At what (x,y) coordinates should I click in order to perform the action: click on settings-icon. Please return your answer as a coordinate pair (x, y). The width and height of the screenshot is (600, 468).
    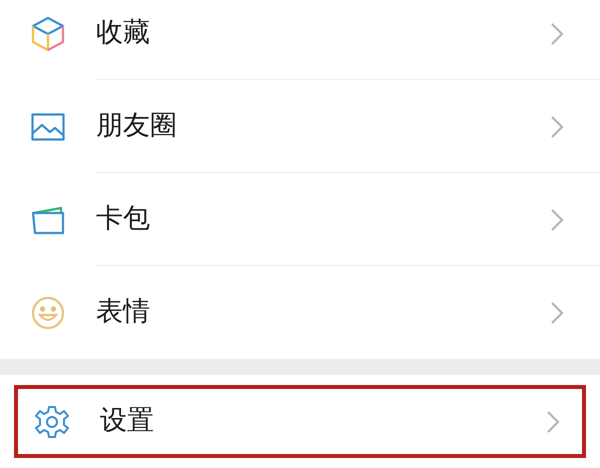
    Looking at the image, I should click on (52, 421).